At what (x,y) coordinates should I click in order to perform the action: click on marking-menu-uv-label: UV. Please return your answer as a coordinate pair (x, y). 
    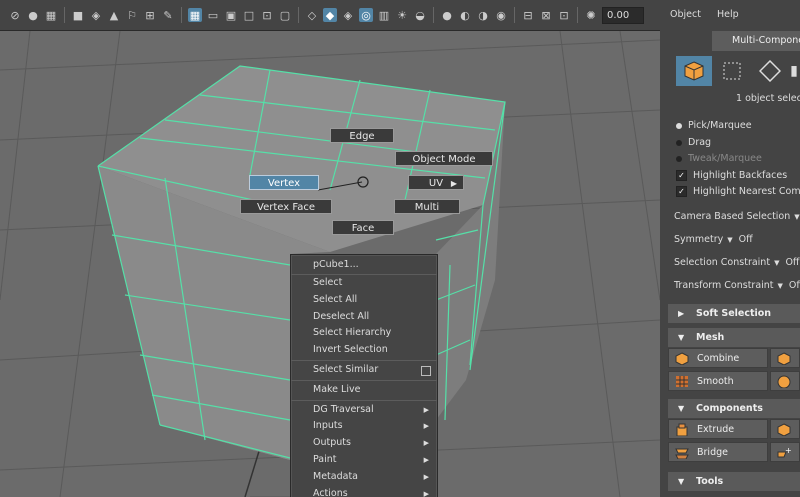
    Looking at the image, I should click on (436, 183).